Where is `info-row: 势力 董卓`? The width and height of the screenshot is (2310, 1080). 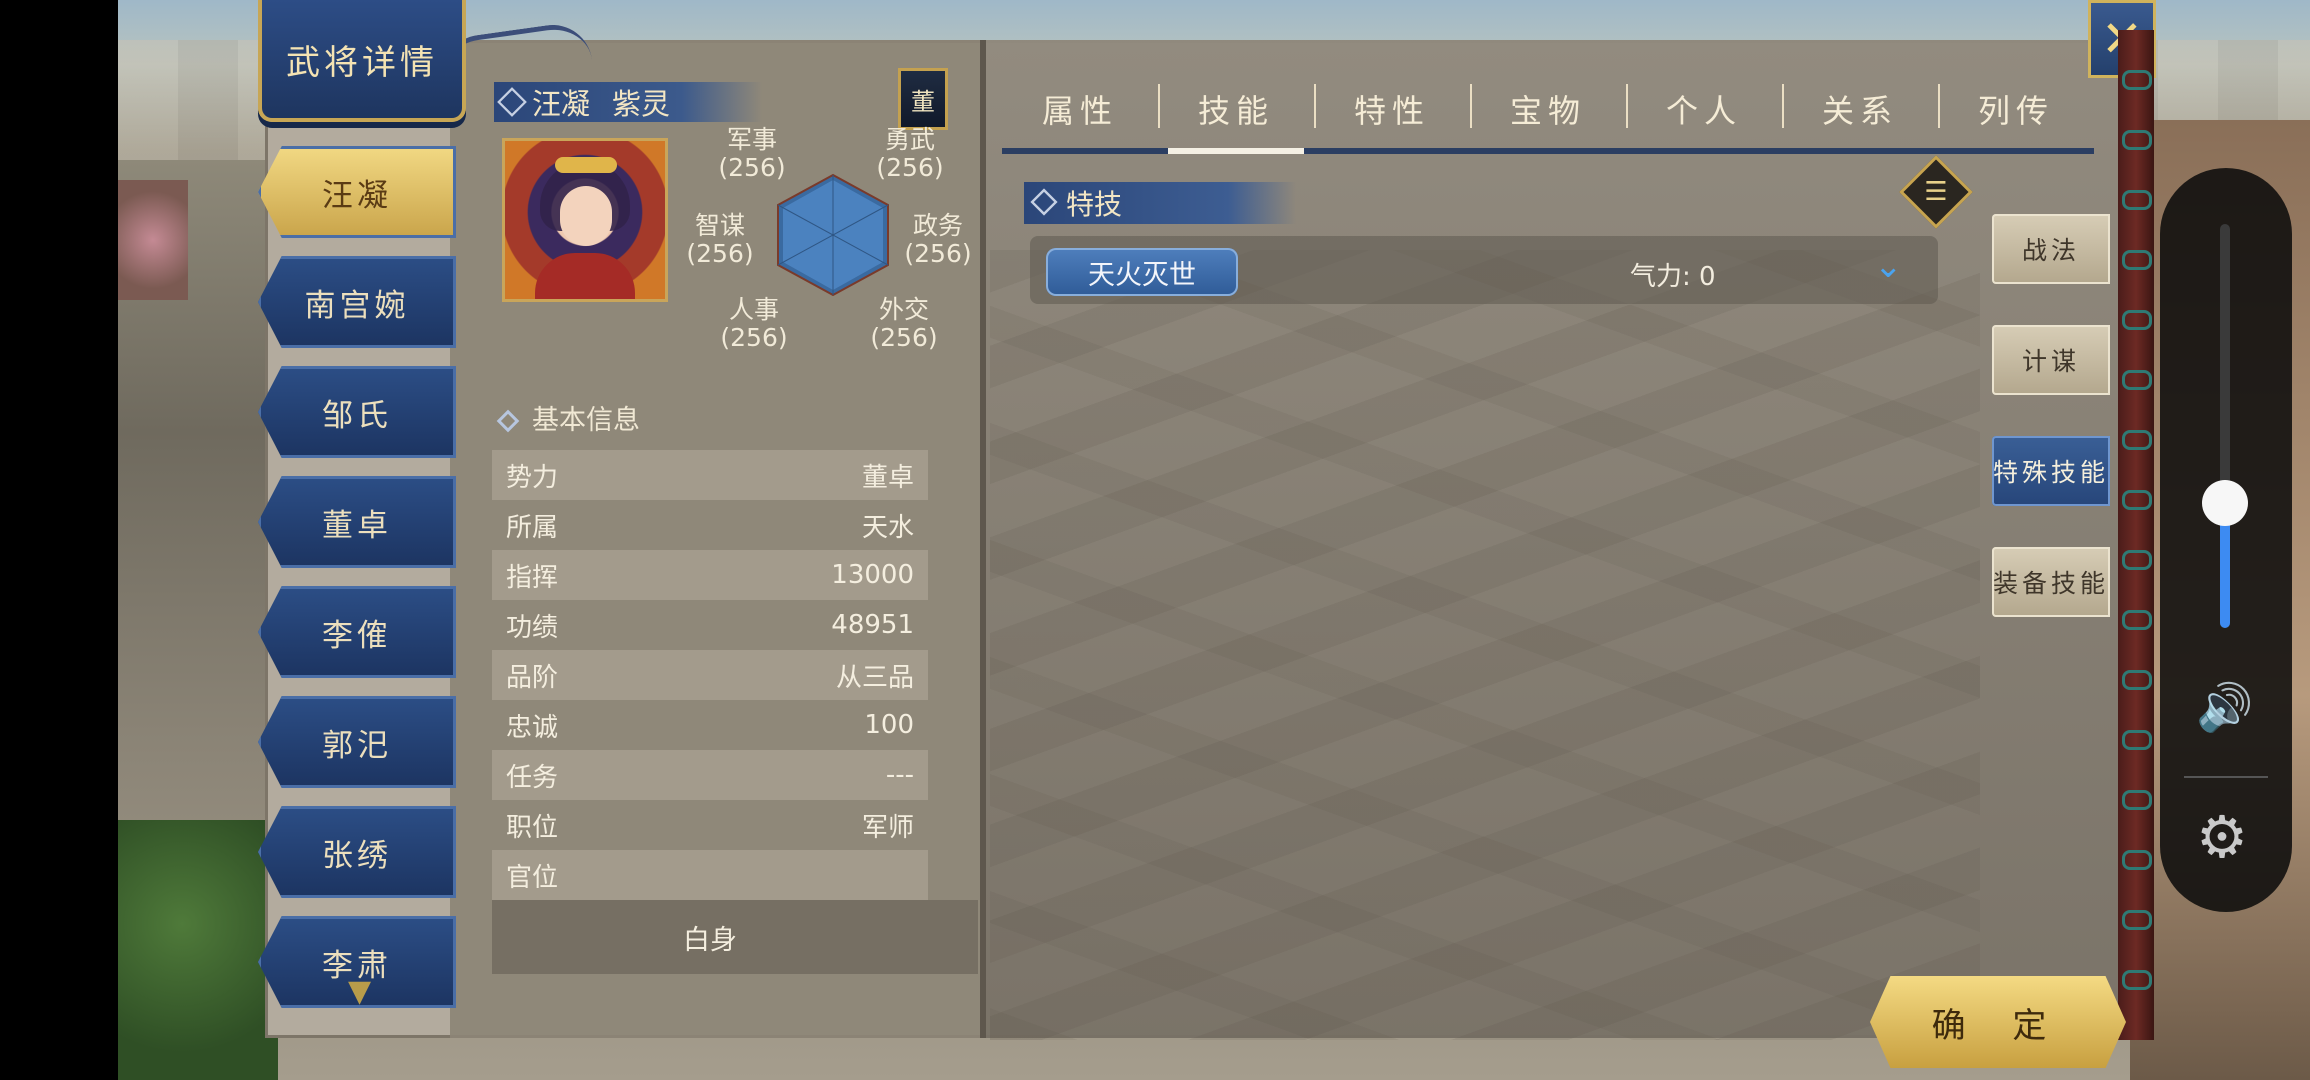
info-row: 势力 董卓 is located at coordinates (710, 475).